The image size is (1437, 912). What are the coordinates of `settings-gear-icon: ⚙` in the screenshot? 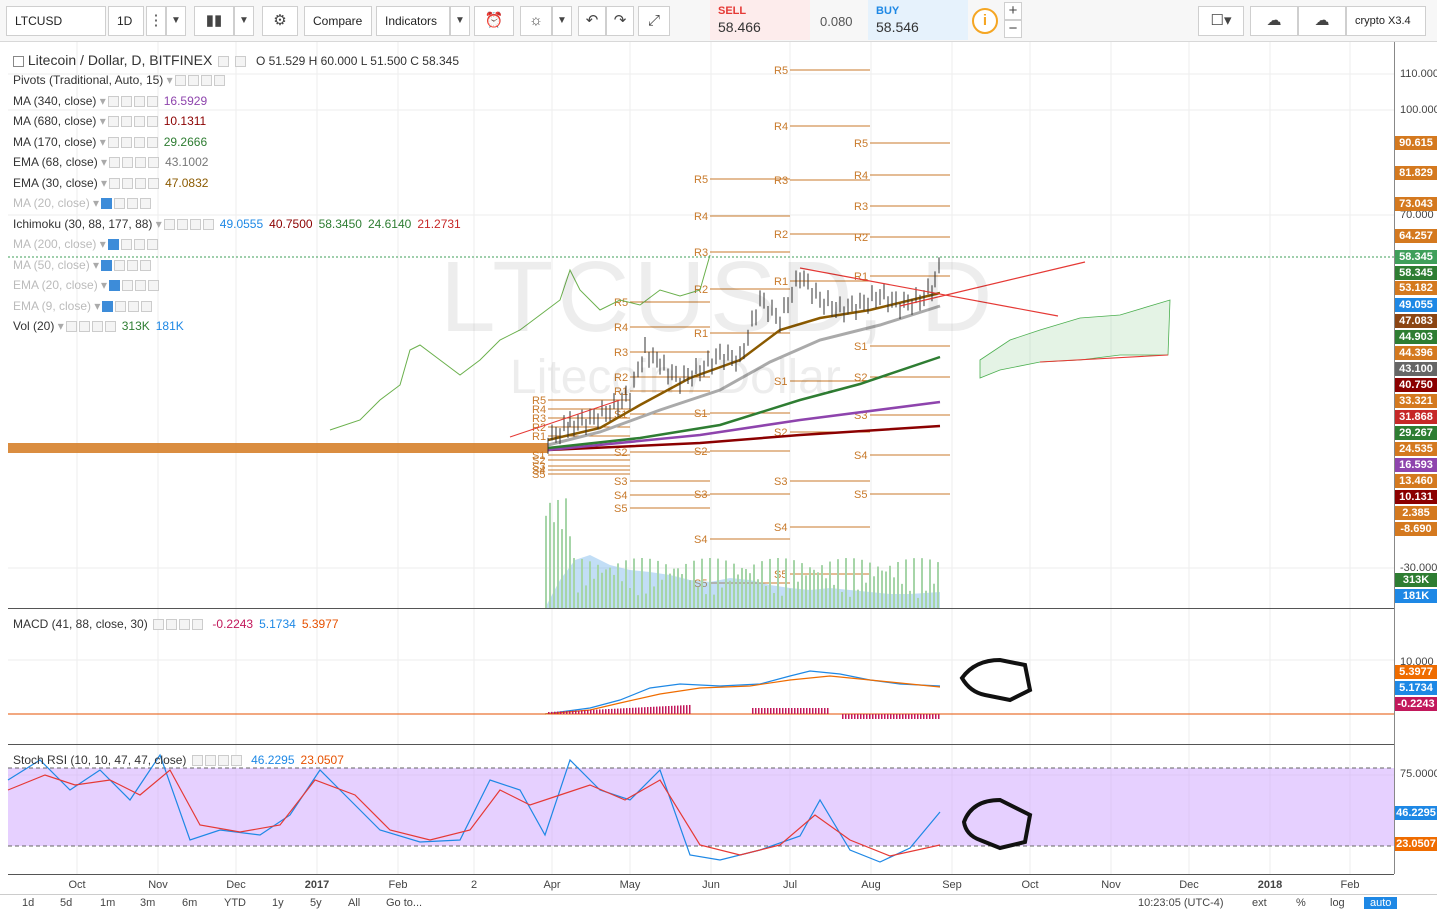 It's located at (280, 21).